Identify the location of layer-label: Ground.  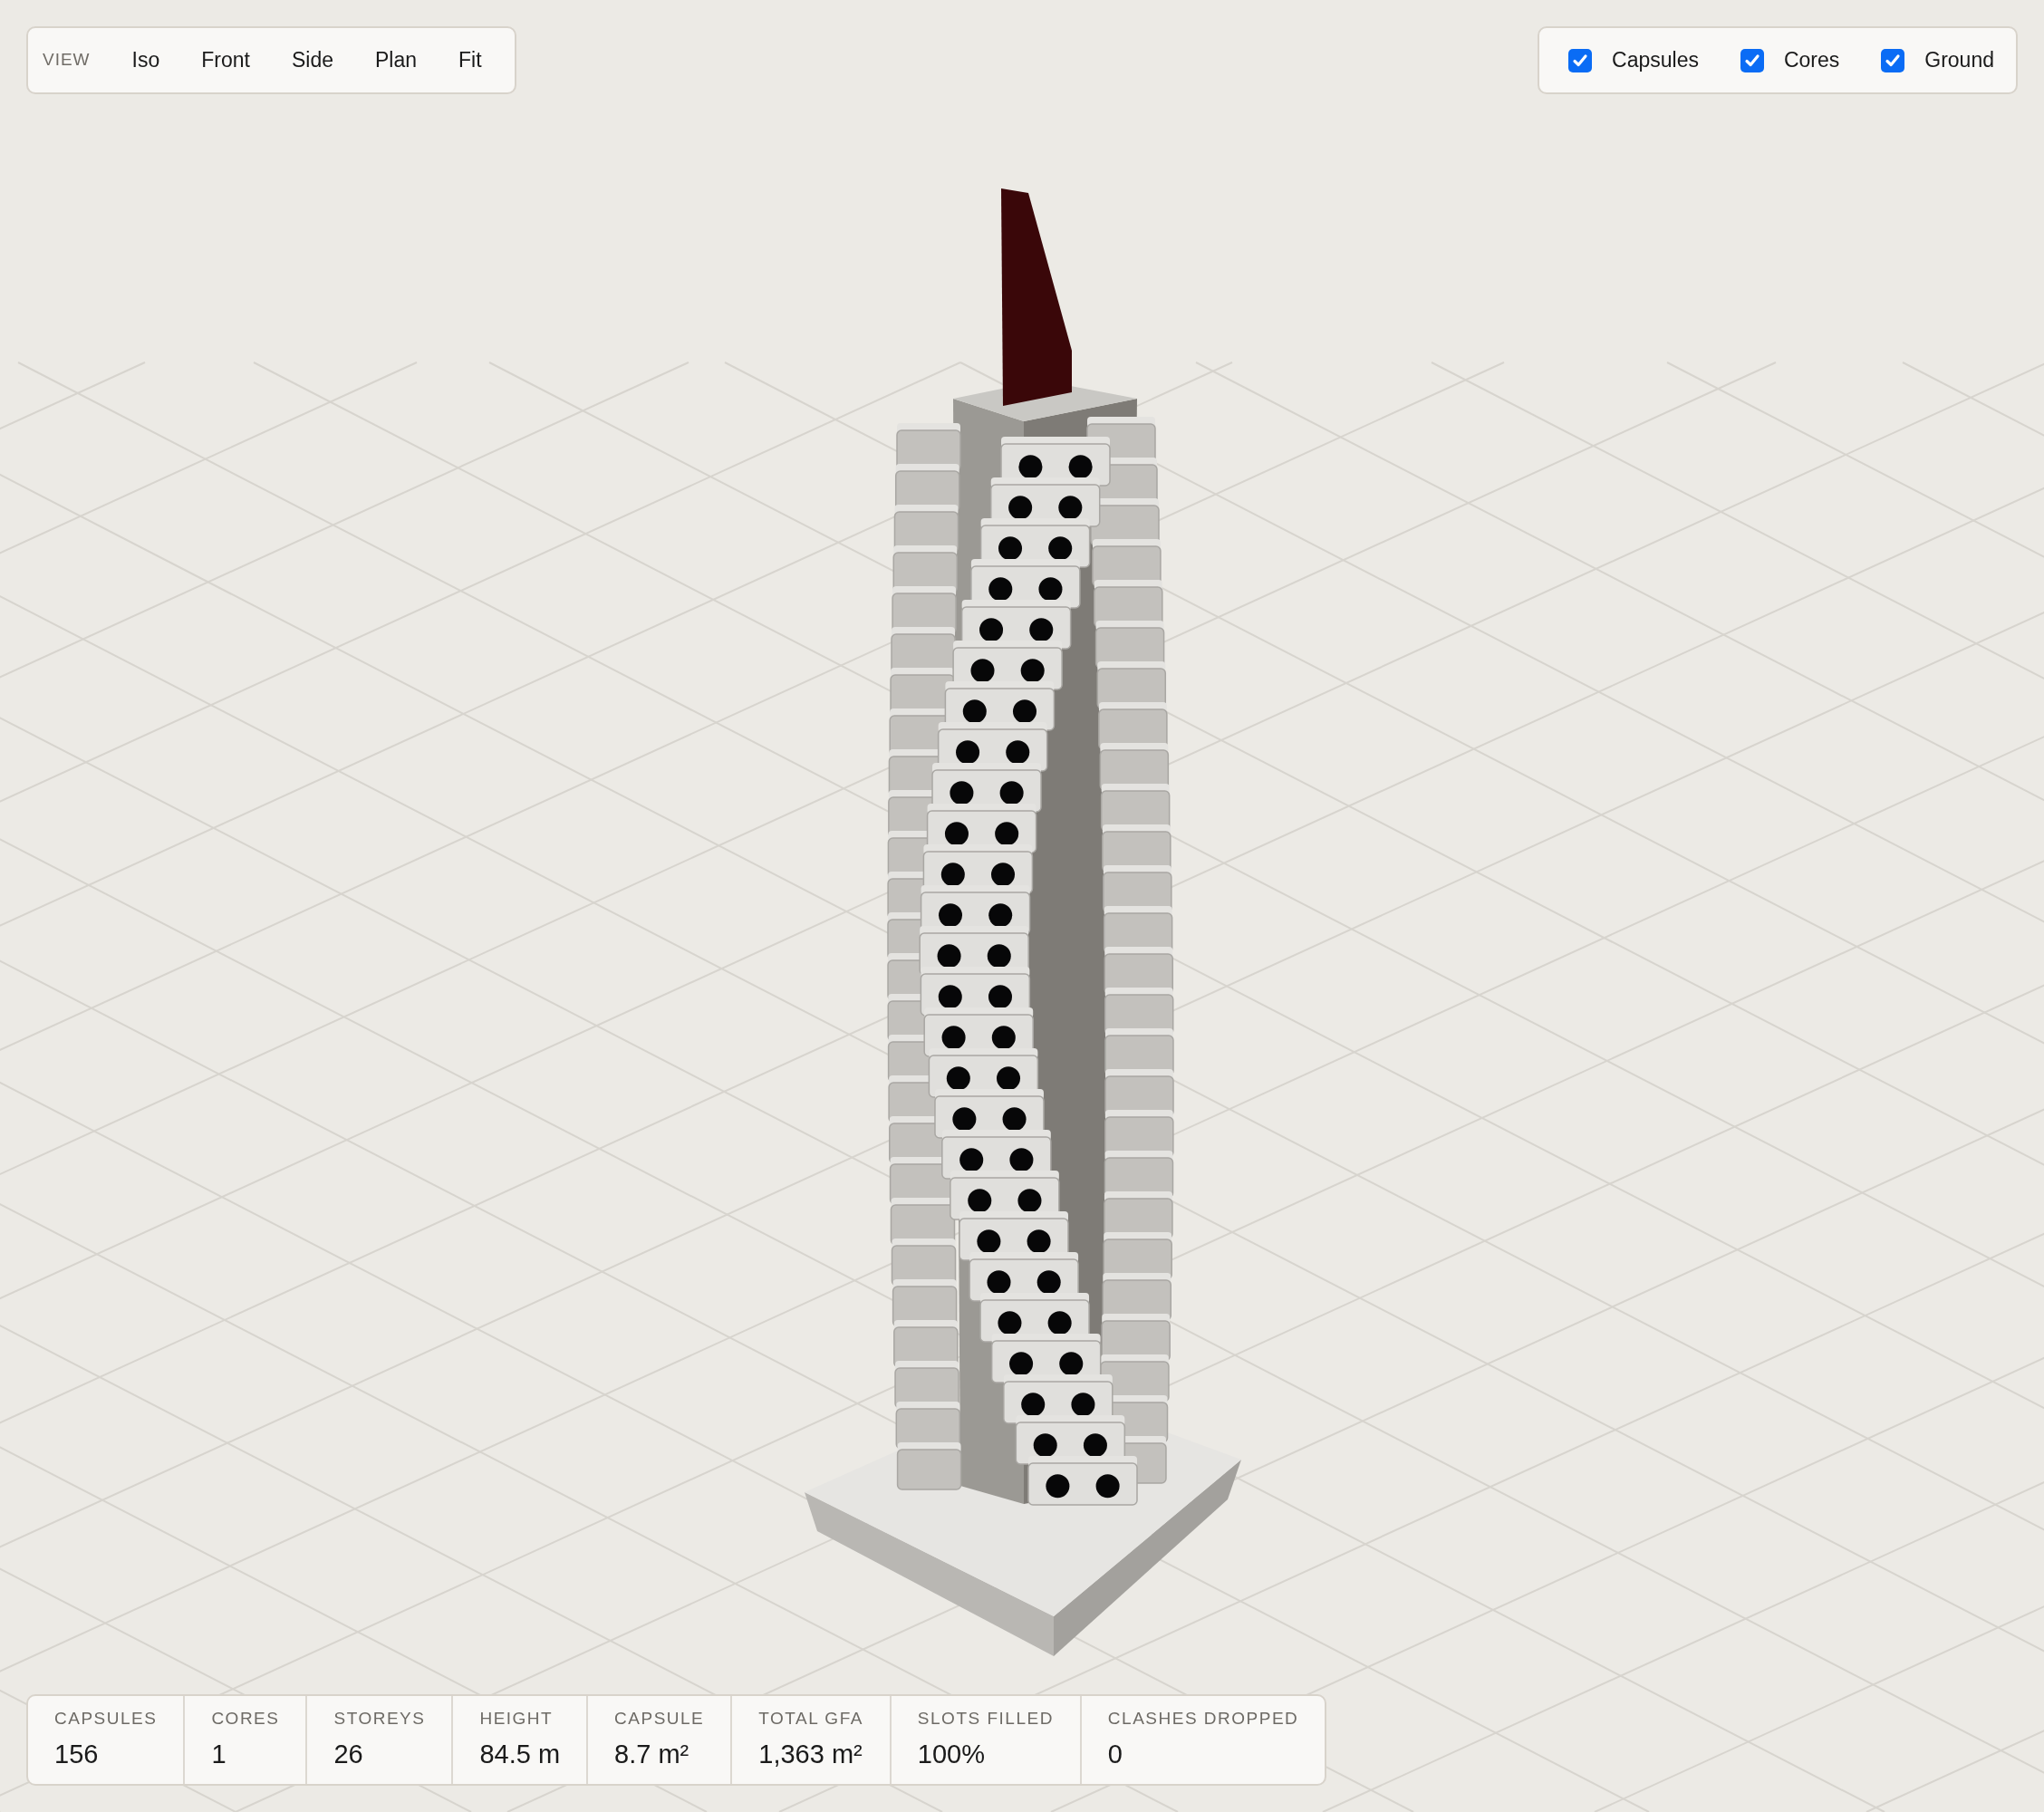
(1959, 60).